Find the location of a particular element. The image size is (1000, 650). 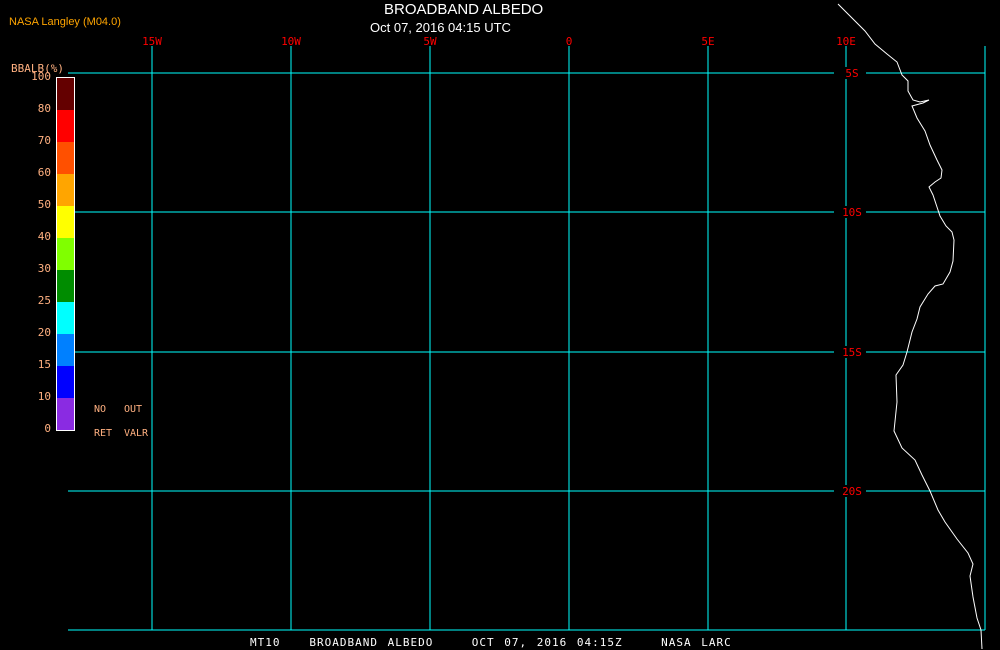

colorbar-tick-label: 10 is located at coordinates (44, 396).